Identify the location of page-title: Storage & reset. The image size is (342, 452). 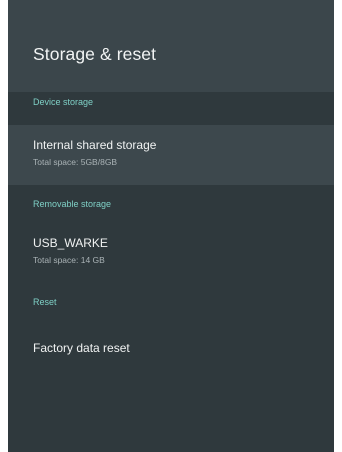
(95, 54).